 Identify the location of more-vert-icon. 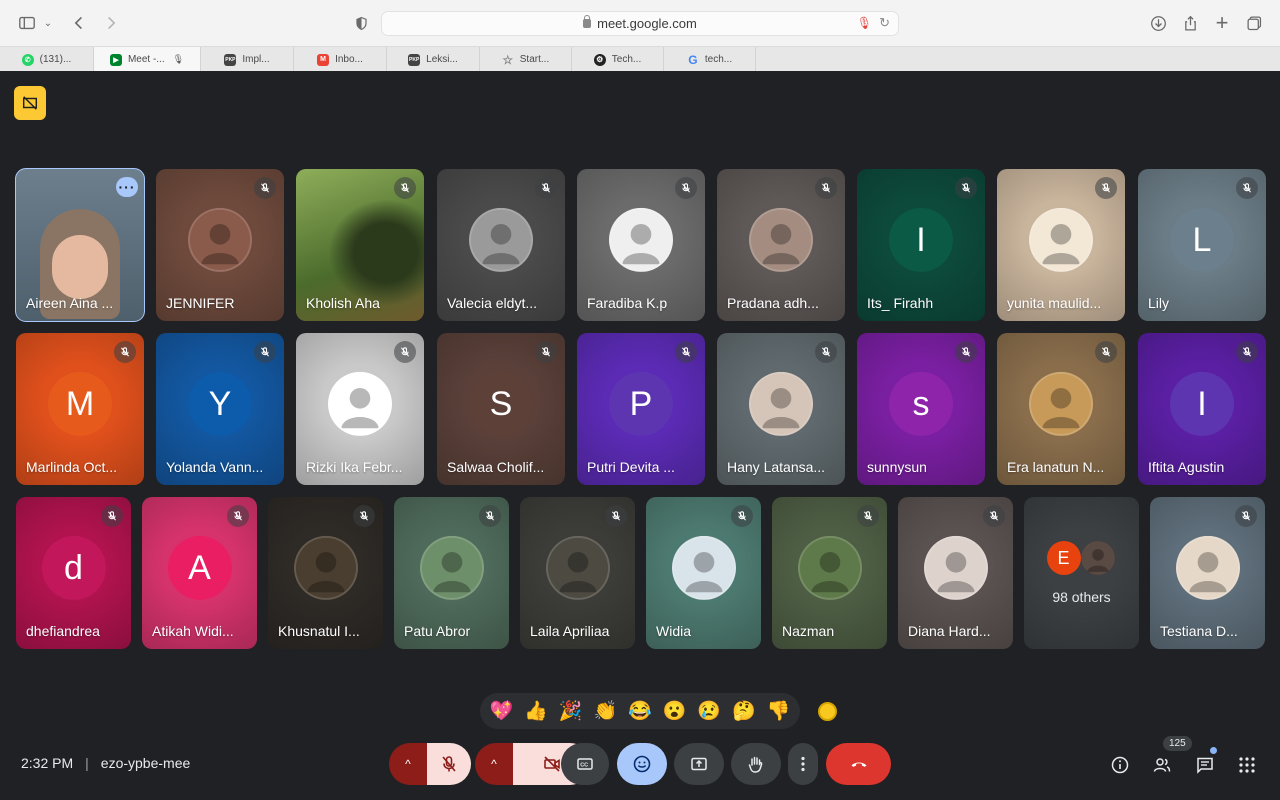
(803, 764).